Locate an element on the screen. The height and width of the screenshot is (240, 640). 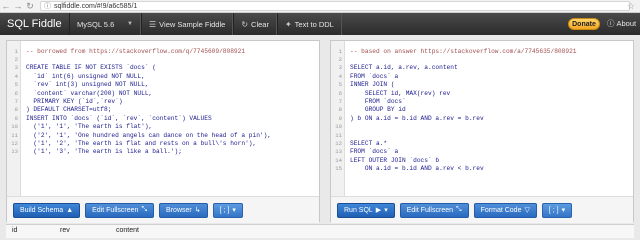
url-field: ⓘ sqlfiddle.com/#!9/a6c585/1 is located at coordinates (335, 6).